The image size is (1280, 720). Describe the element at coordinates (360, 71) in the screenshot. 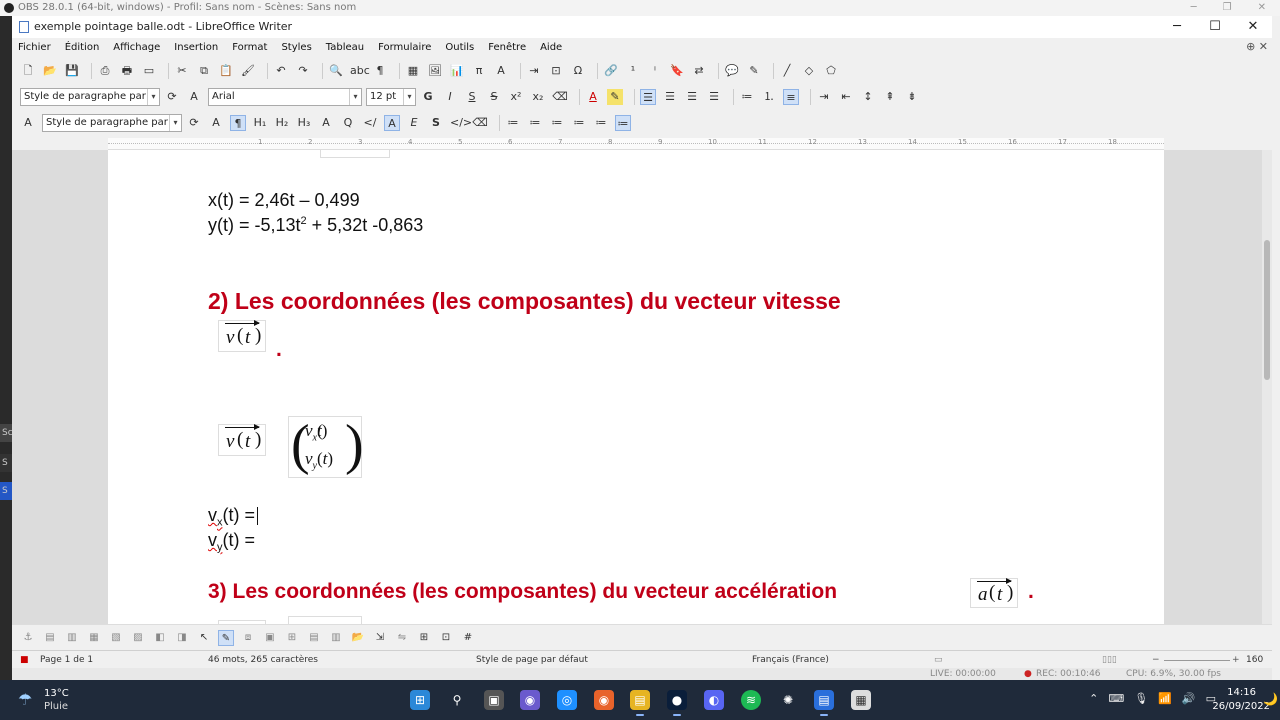

I see `spelling-icon: abc` at that location.